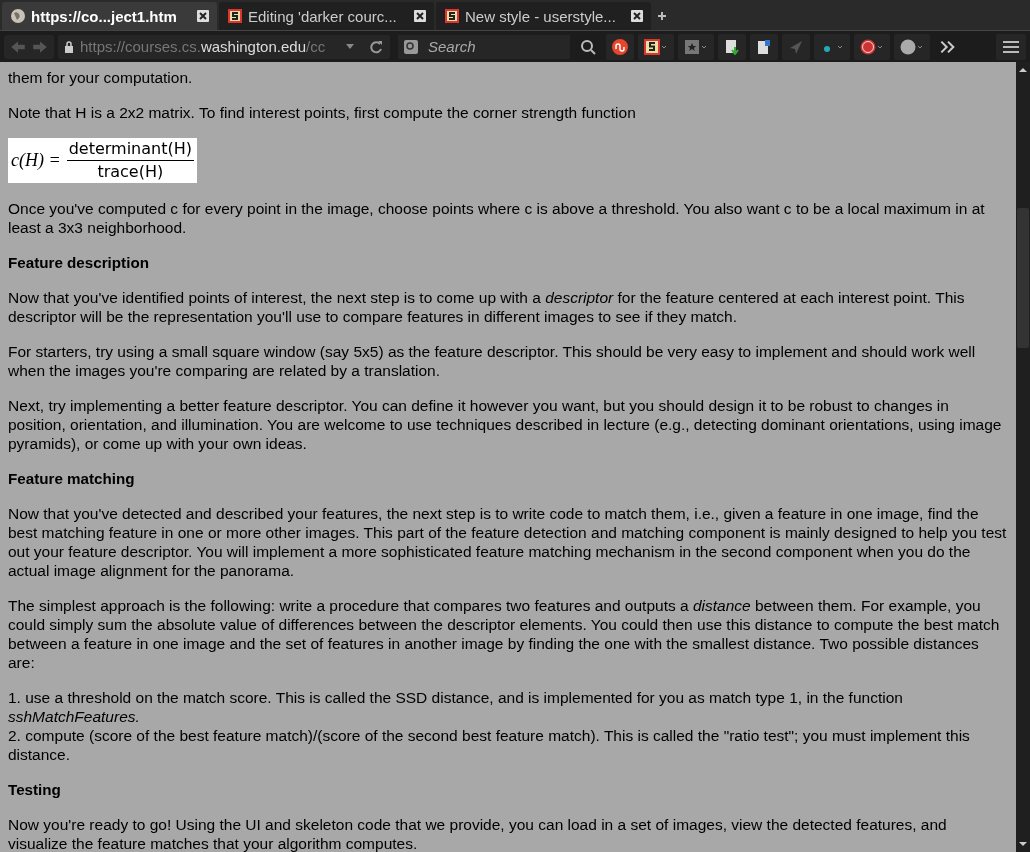 The height and width of the screenshot is (852, 1030). I want to click on paragraph: The simplest approach is the following: write a procedure that compares two features and outputs a distance between them. For example, you could simply sum the absolute value of differences between the descriptor elements. You could then use this distance to compute the best match between a feature in one image and the set of features in another image by finding the one with the smallest distance. Two possible distances are:, so click(504, 634).